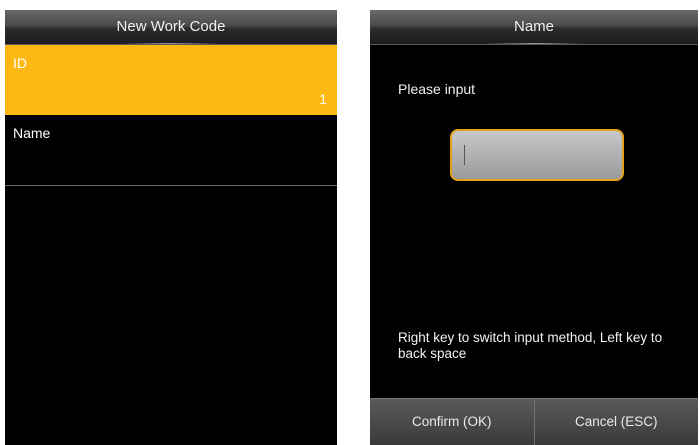  Describe the element at coordinates (171, 150) in the screenshot. I see `field-row-name: Name` at that location.